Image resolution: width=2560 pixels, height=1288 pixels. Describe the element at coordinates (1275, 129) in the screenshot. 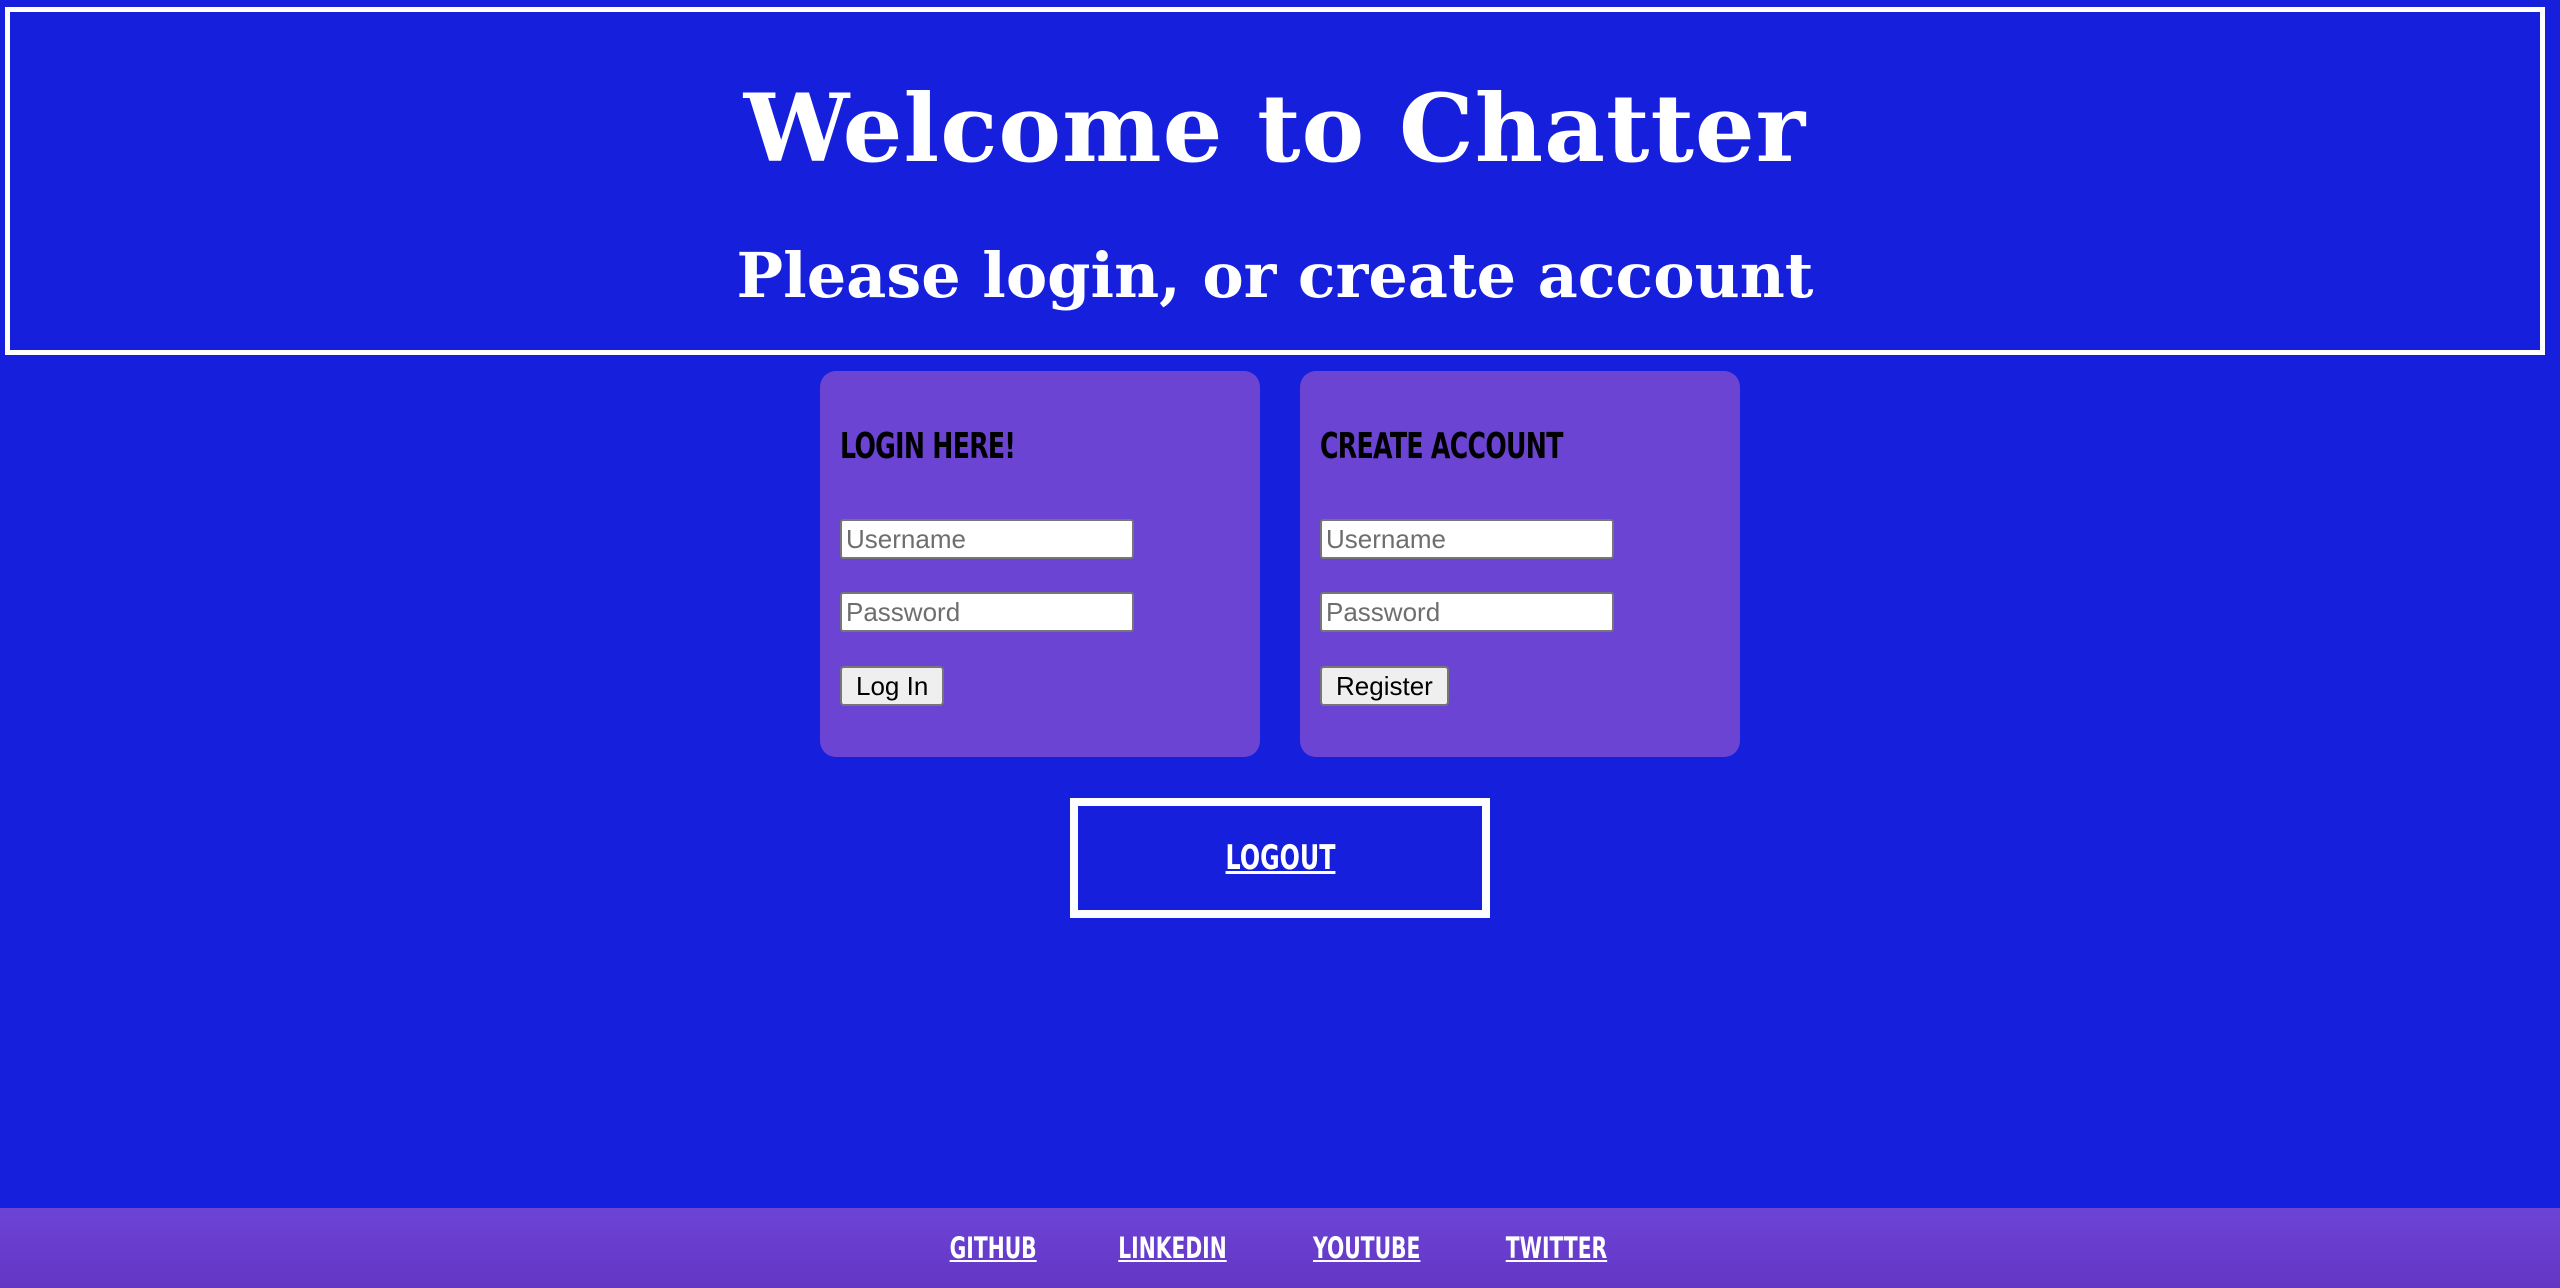

I see `page-title: Welcome to Chatter` at that location.